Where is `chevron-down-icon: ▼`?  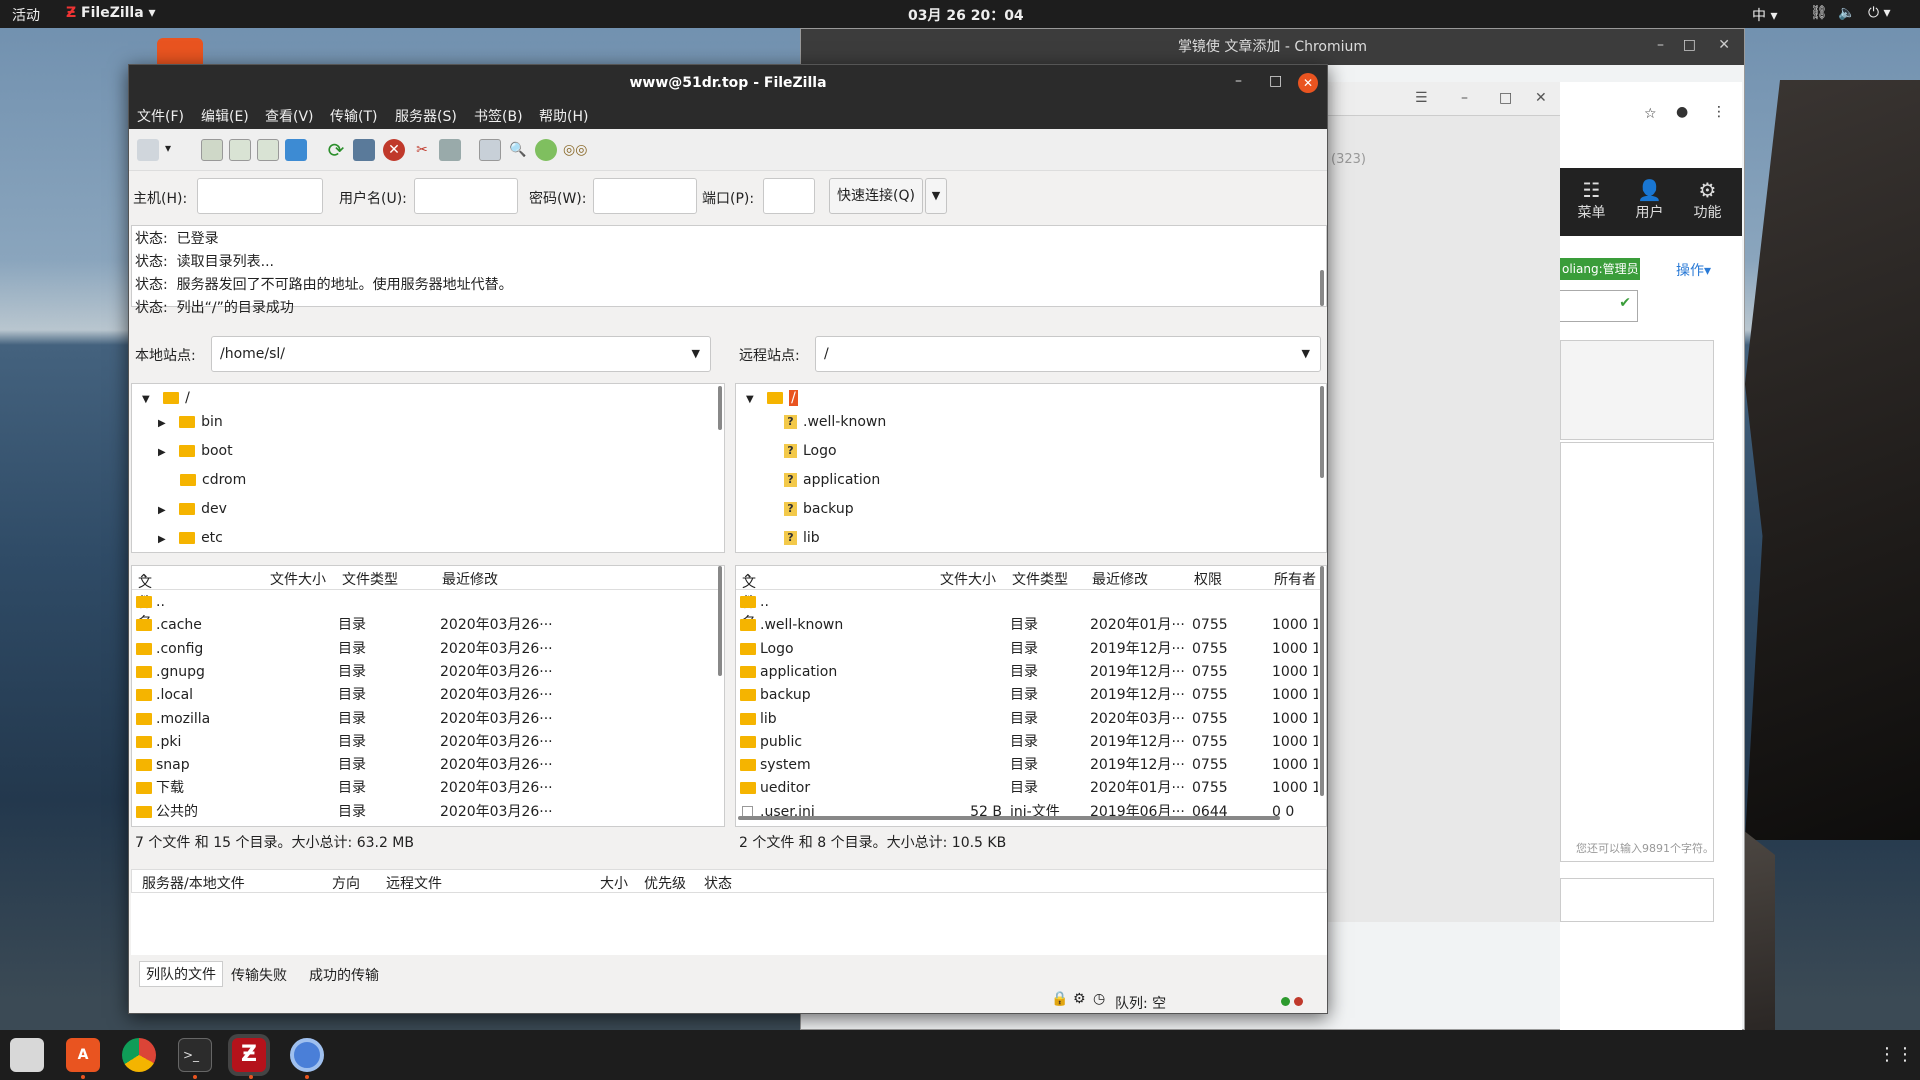 chevron-down-icon: ▼ is located at coordinates (1306, 354).